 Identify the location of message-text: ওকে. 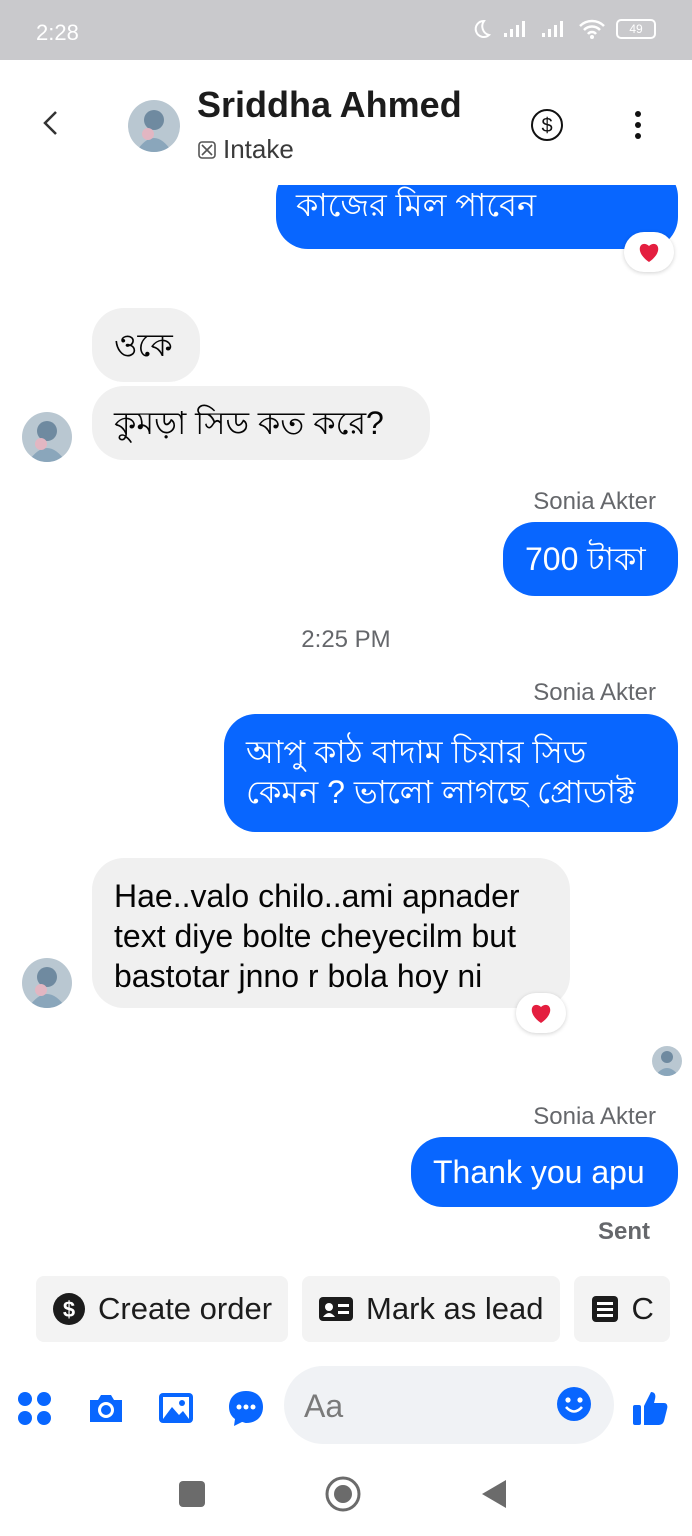
(143, 345).